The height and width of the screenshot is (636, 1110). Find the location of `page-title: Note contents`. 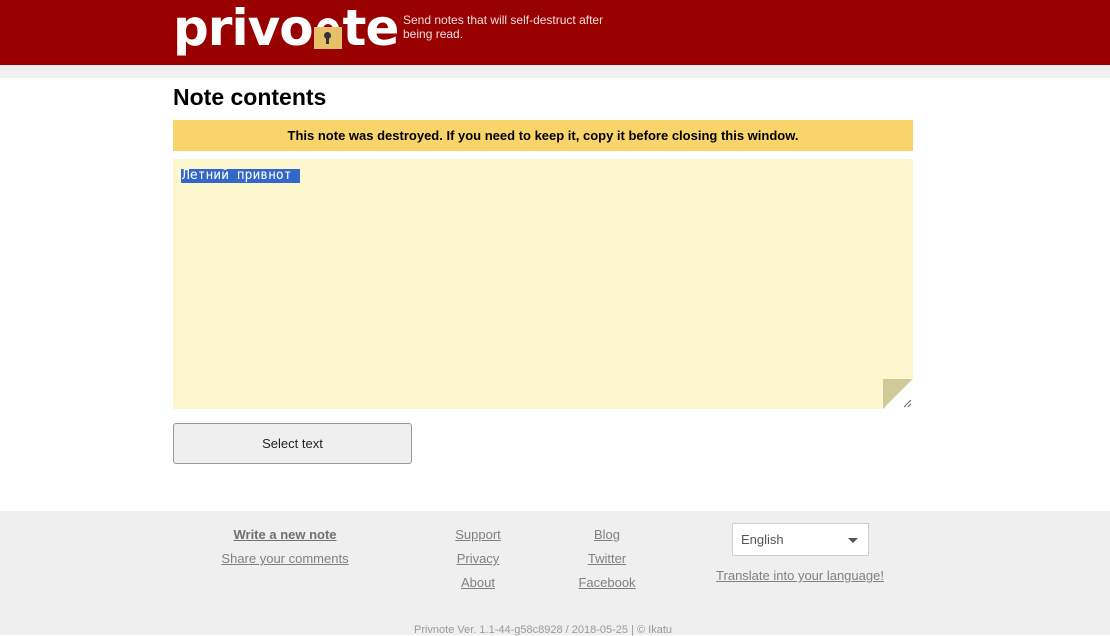

page-title: Note contents is located at coordinates (250, 97).